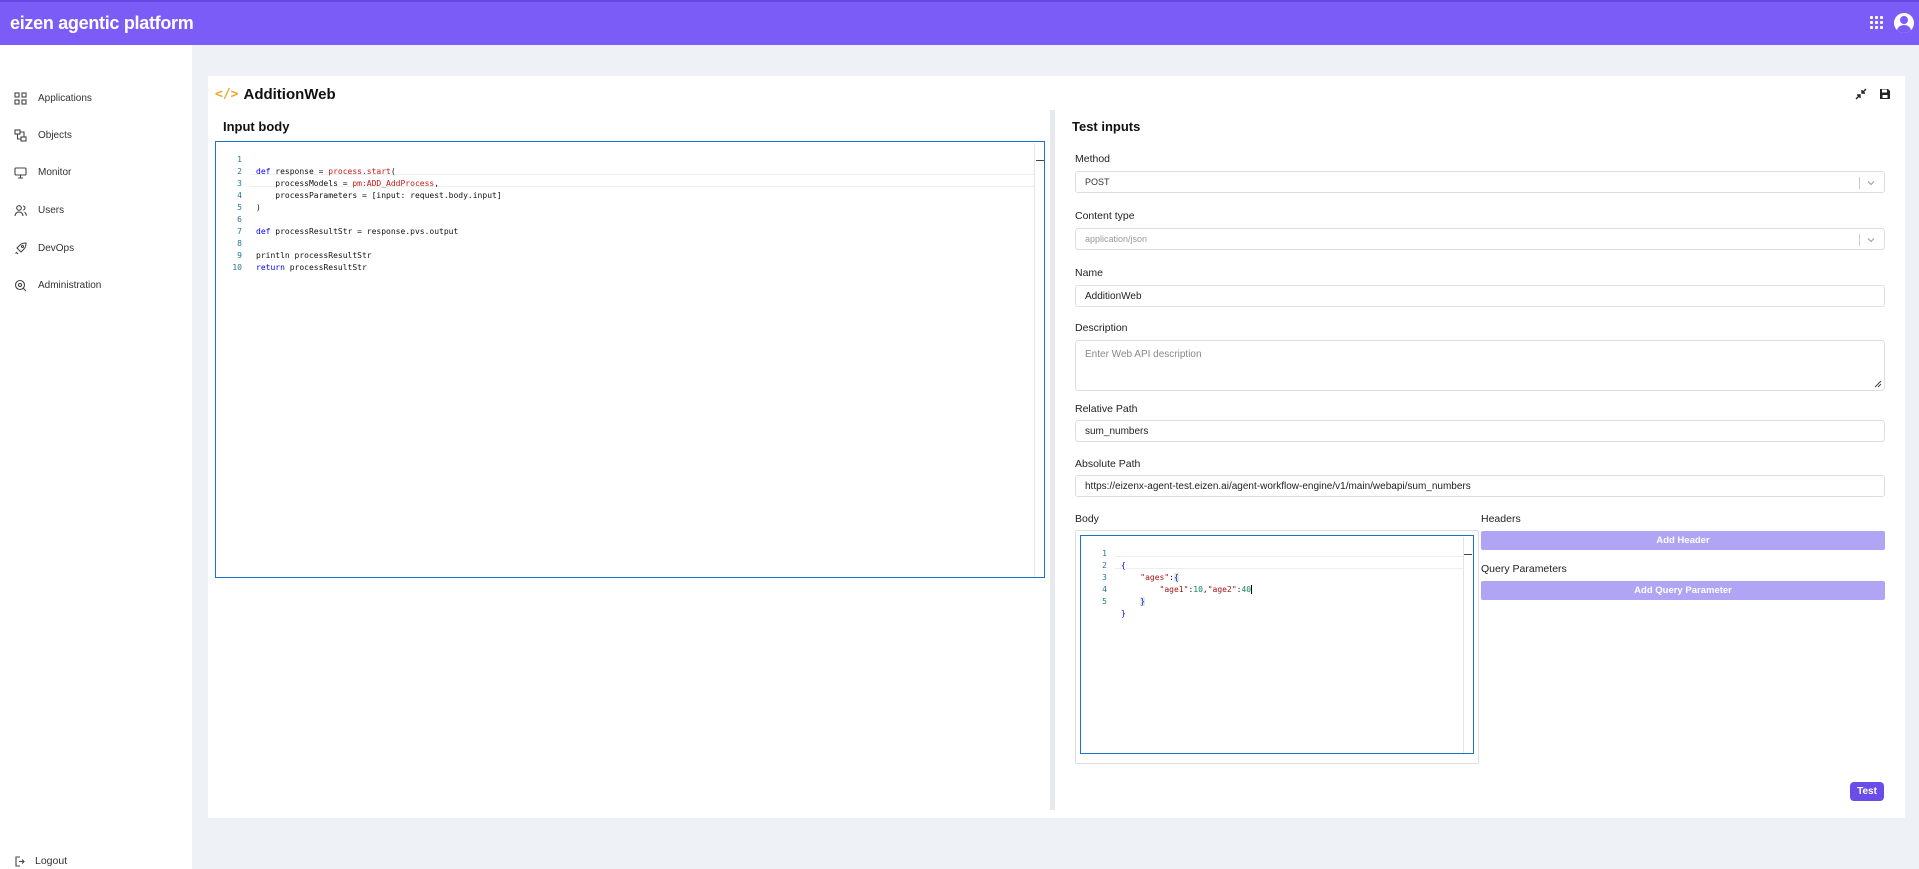 The height and width of the screenshot is (869, 1919). Describe the element at coordinates (630, 201) in the screenshot. I see `code-line: 5` at that location.